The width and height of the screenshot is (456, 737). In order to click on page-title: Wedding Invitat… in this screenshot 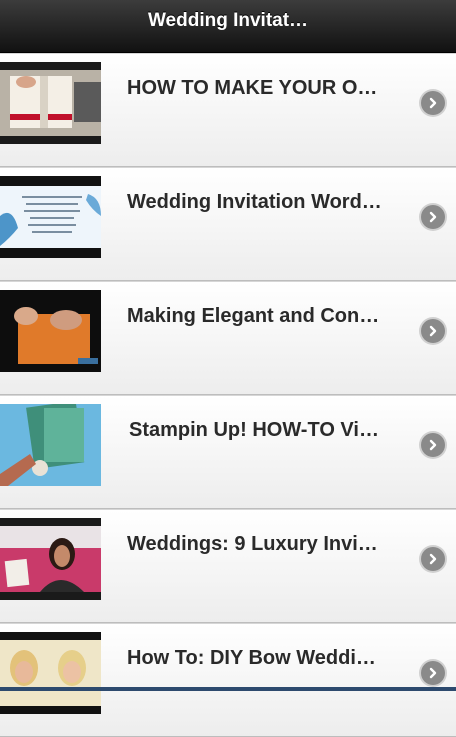, I will do `click(228, 20)`.